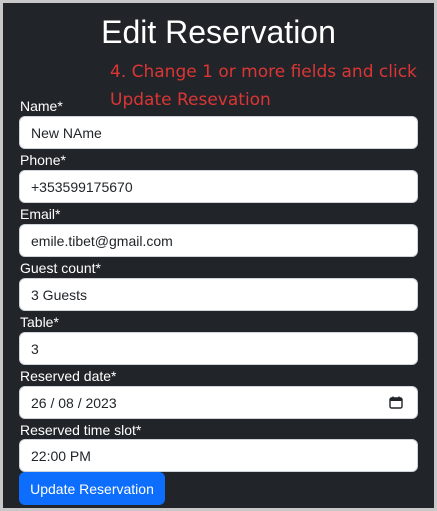 Image resolution: width=437 pixels, height=511 pixels. Describe the element at coordinates (82, 186) in the screenshot. I see `phone-value: +353599175670` at that location.